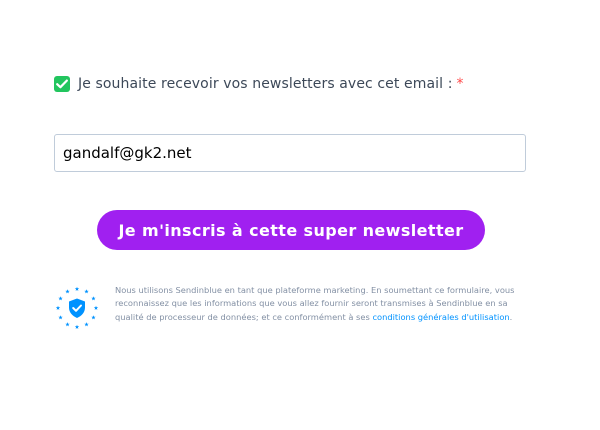 The height and width of the screenshot is (430, 600). I want to click on gdpr-suffix: ., so click(511, 316).